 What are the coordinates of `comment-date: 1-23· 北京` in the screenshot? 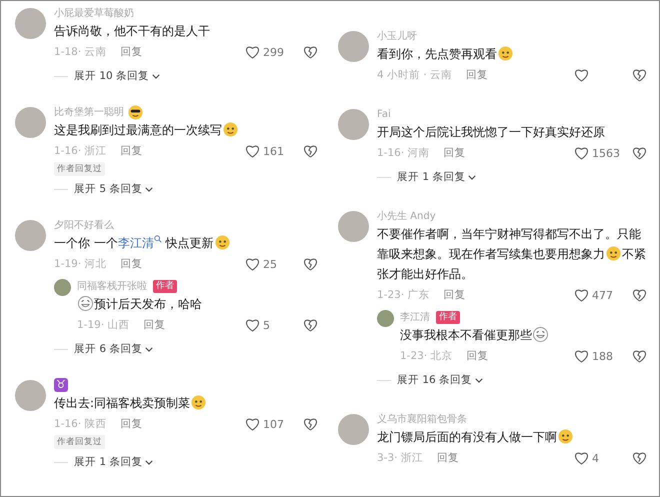 It's located at (426, 356).